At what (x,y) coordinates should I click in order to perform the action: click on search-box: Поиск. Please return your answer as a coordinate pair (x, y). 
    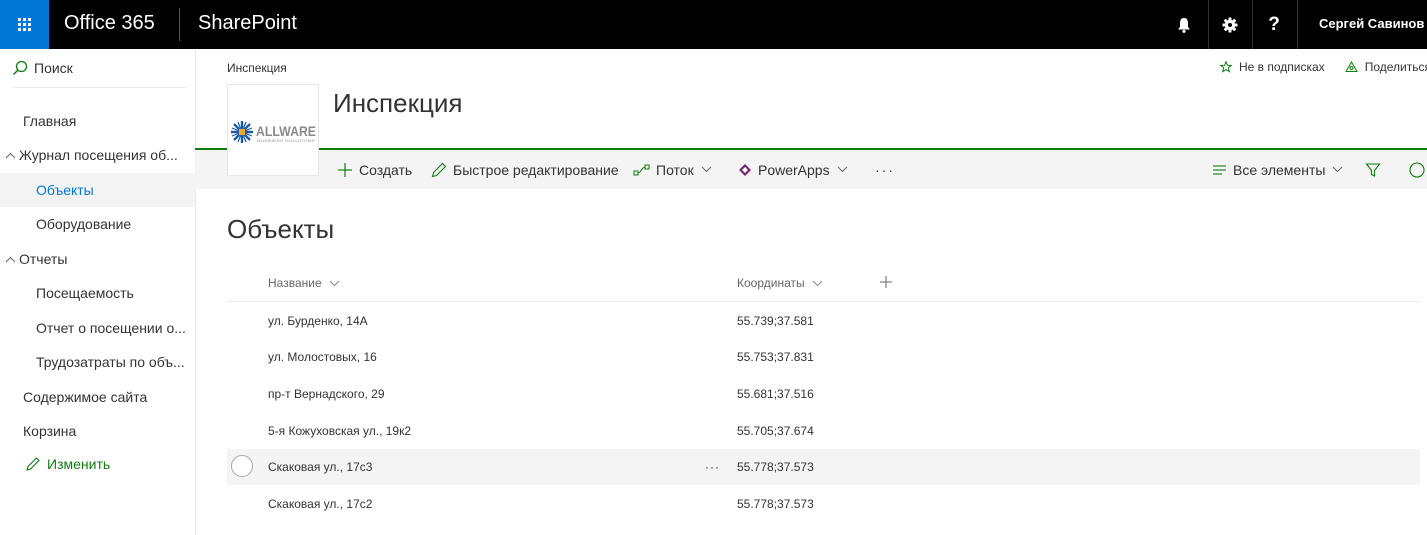
    Looking at the image, I should click on (42, 68).